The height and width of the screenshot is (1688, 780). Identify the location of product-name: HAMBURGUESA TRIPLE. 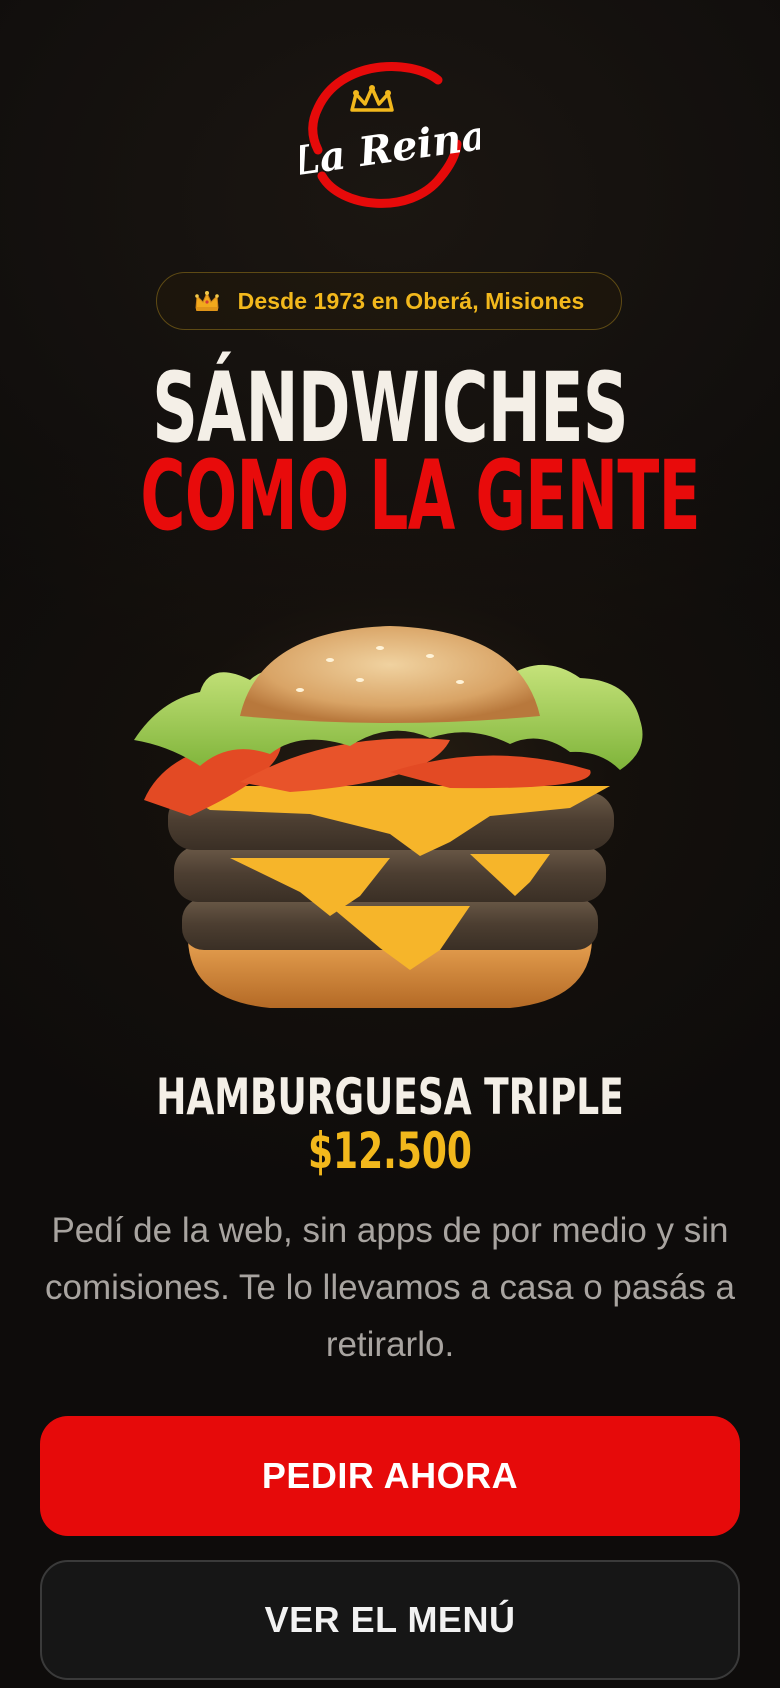
(390, 1097).